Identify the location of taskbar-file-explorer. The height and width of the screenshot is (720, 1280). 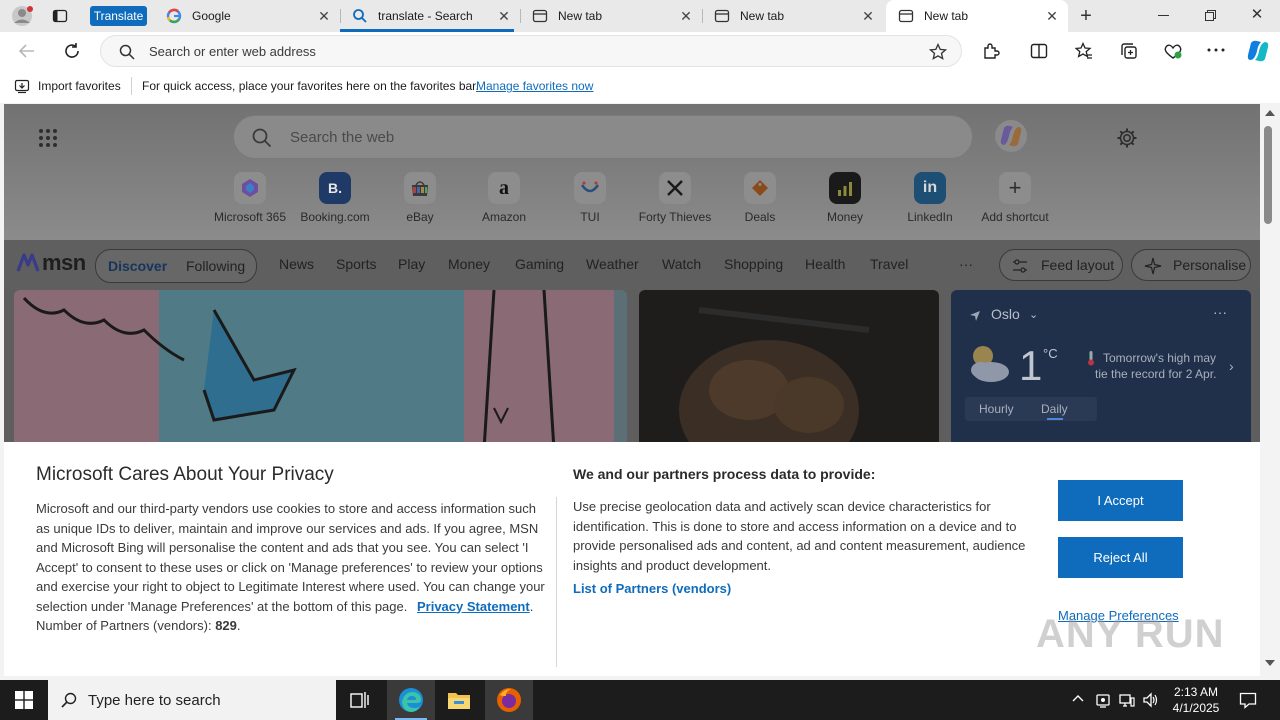
(459, 700).